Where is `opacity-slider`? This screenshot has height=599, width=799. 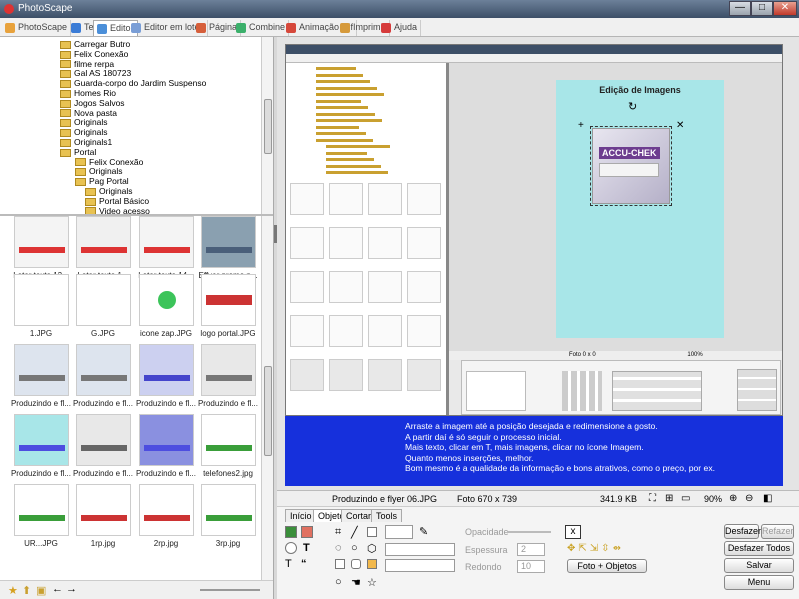
opacity-slider is located at coordinates (529, 532).